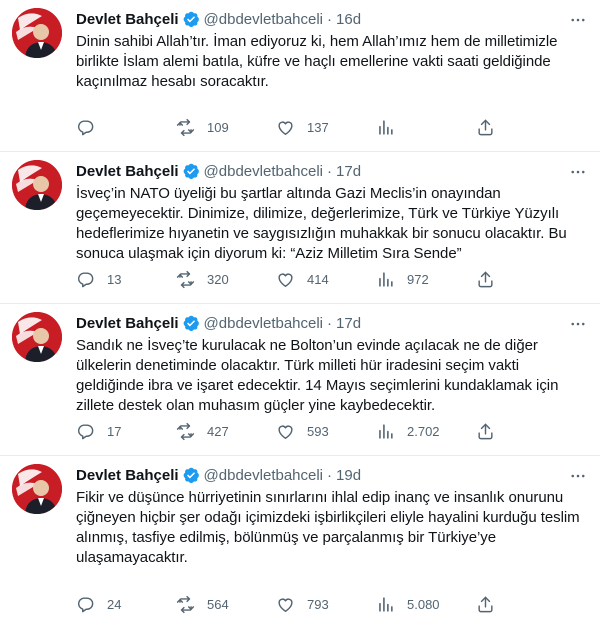 The height and width of the screenshot is (628, 600). What do you see at coordinates (348, 19) in the screenshot?
I see `tweet-timestamp: 16d` at bounding box center [348, 19].